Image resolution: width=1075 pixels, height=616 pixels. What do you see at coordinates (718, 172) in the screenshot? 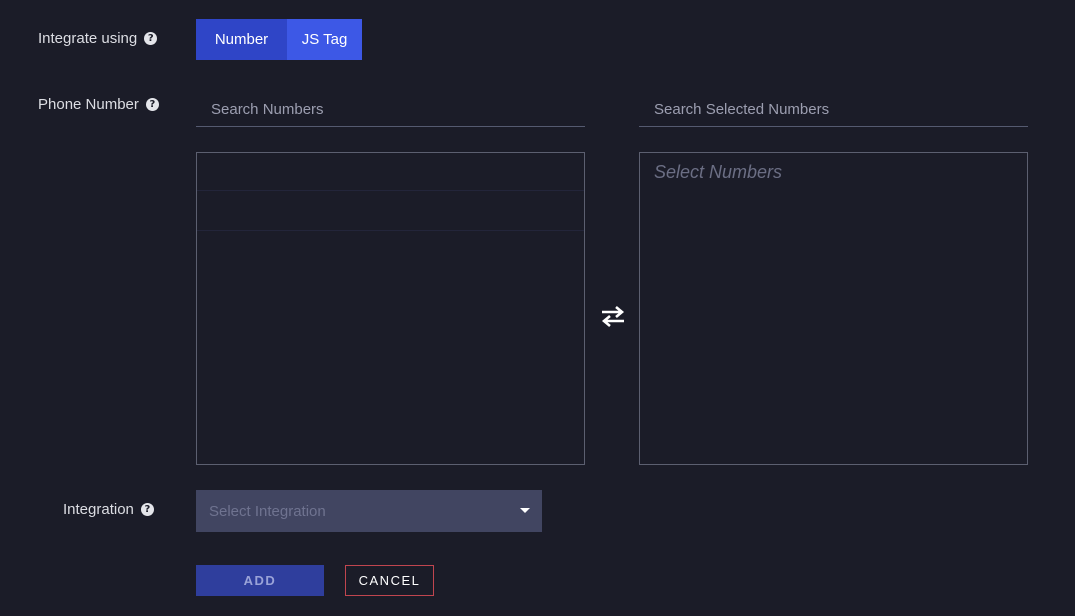
I see `selected-numbers-placeholder: Select Numbers` at bounding box center [718, 172].